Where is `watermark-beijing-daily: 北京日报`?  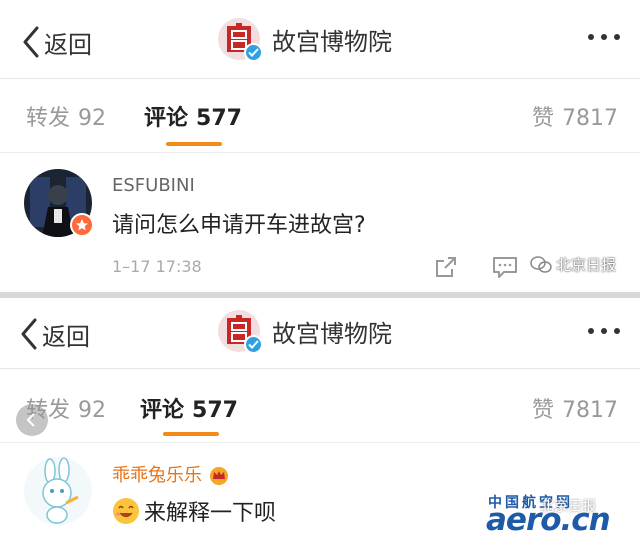
watermark-beijing-daily: 北京日报 is located at coordinates (573, 264).